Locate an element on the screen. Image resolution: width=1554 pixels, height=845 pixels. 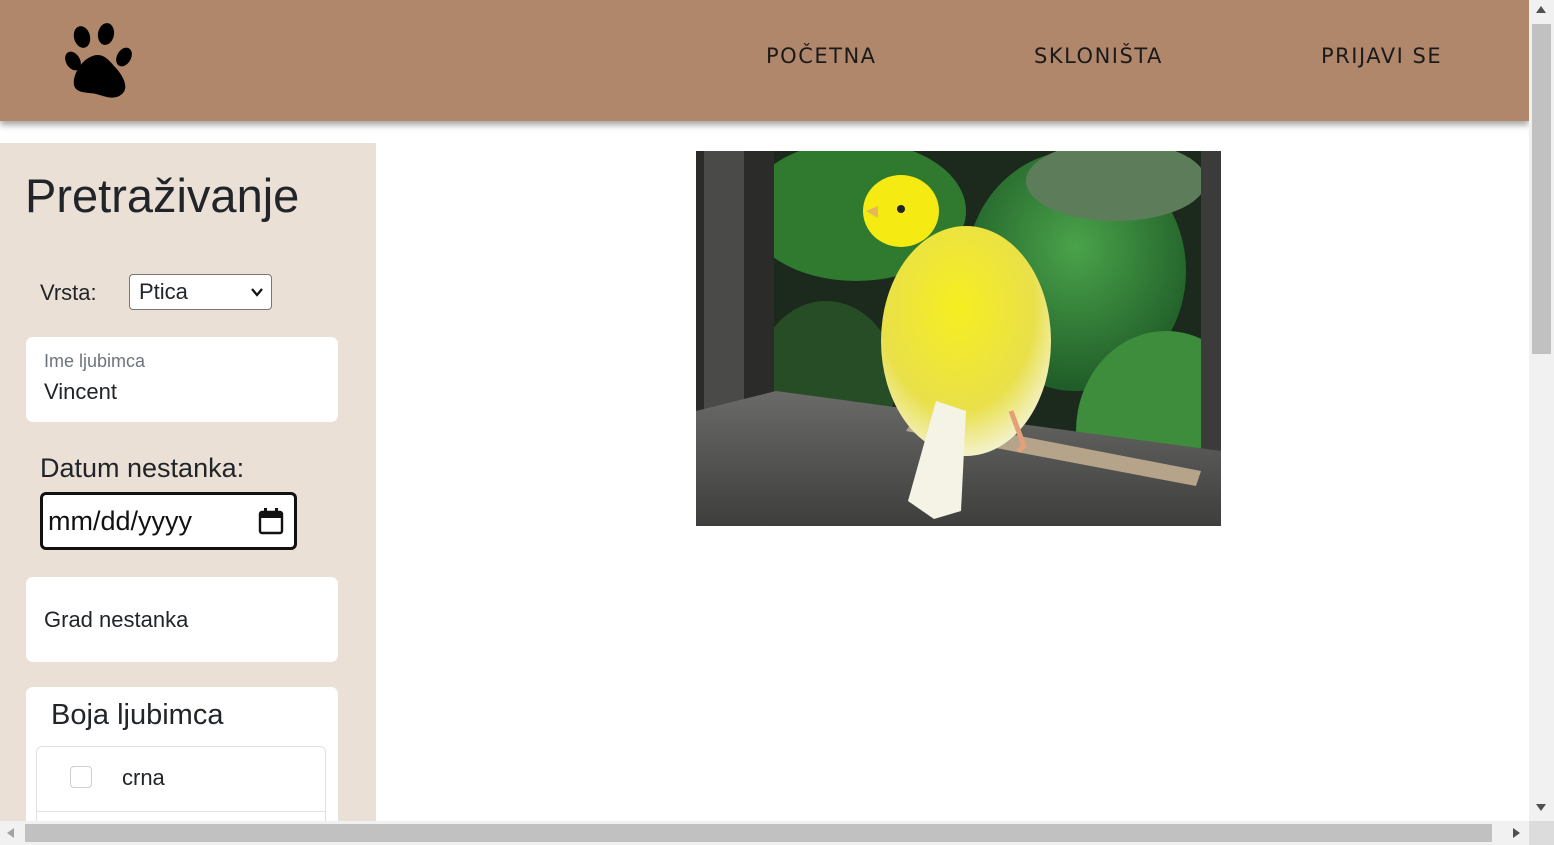
color-option-label: crna is located at coordinates (143, 777).